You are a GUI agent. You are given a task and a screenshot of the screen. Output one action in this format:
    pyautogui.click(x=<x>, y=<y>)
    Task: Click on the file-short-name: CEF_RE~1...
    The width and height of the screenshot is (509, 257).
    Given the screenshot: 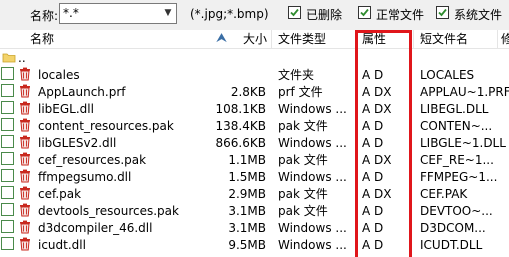 What is the action you would take?
    pyautogui.click(x=457, y=160)
    